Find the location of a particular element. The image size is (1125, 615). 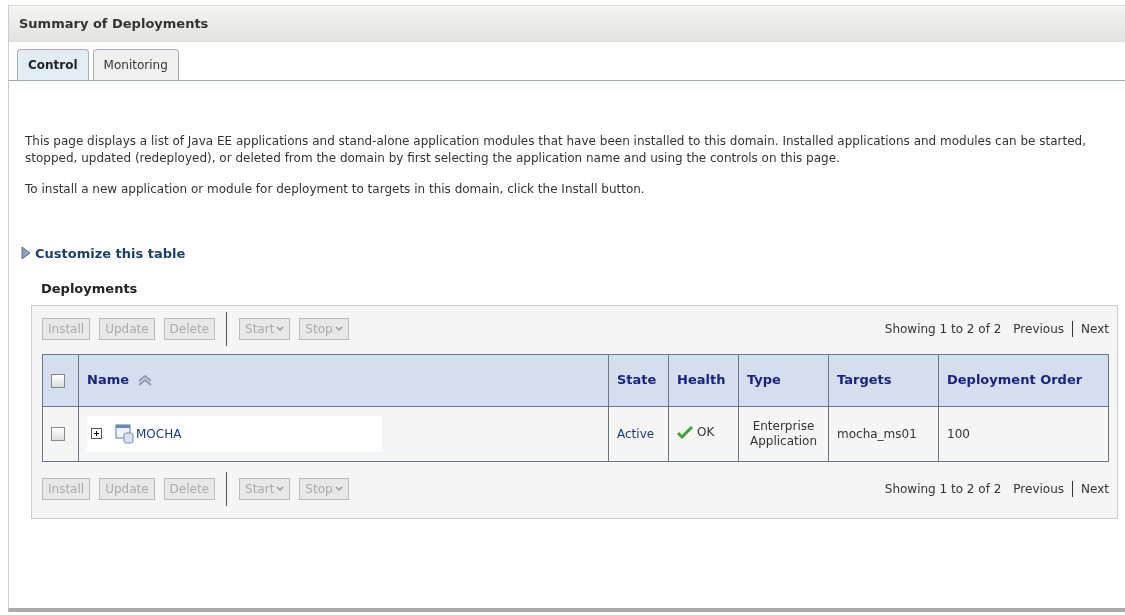

description-text: To install a new application or module for deployment to targets in this domain, click the Install button. is located at coordinates (335, 189).